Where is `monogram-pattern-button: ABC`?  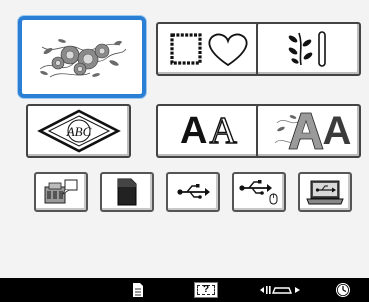
monogram-pattern-button: ABC is located at coordinates (78, 131).